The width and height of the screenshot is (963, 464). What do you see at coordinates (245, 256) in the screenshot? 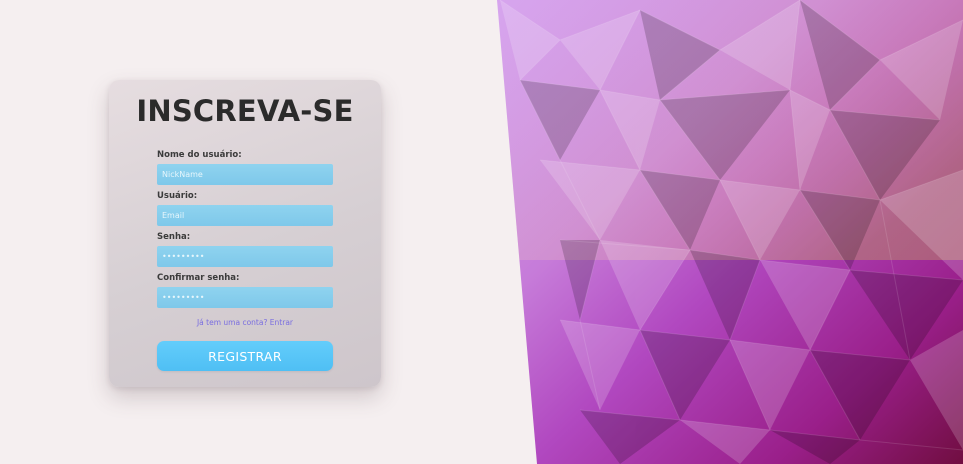
I see `password-input` at bounding box center [245, 256].